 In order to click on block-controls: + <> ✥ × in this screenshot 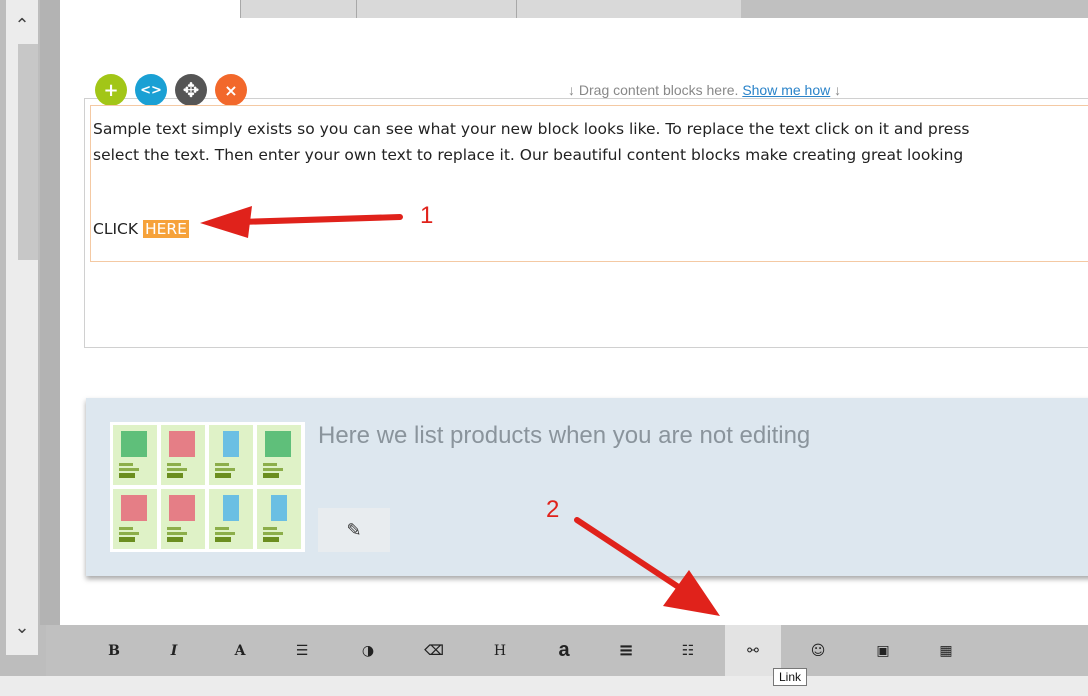, I will do `click(171, 90)`.